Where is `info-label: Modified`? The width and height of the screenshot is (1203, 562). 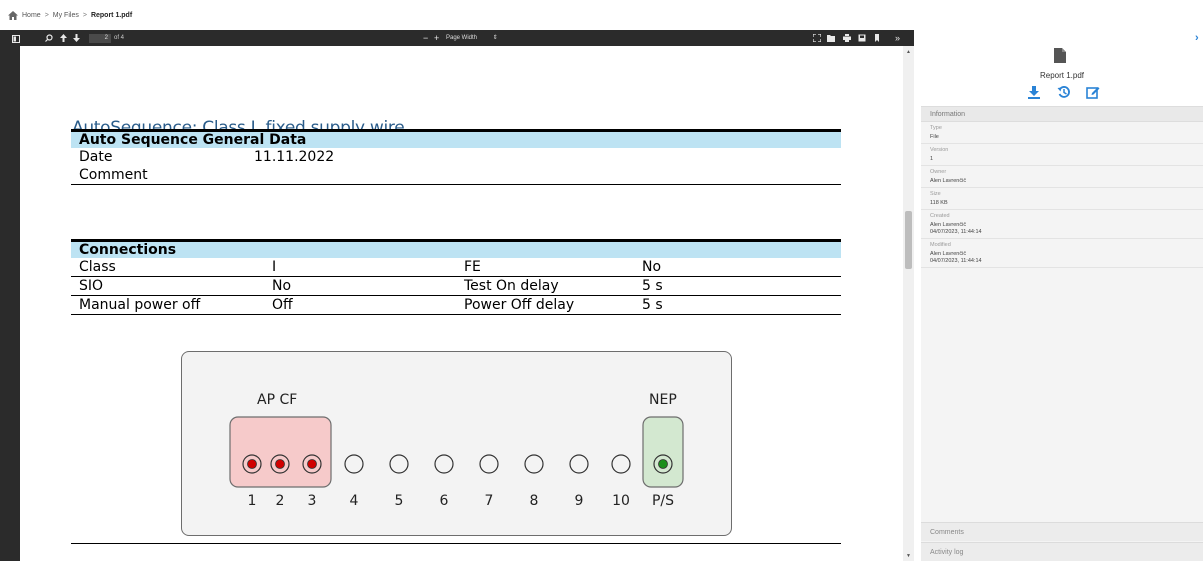
info-label: Modified is located at coordinates (940, 245).